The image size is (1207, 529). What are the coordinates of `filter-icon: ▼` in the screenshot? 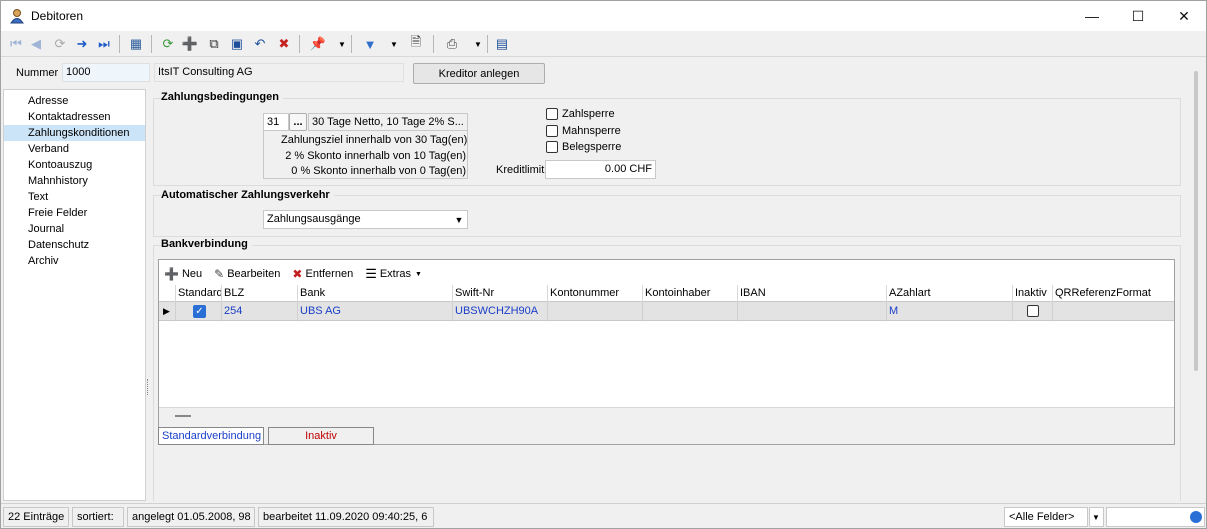 It's located at (370, 44).